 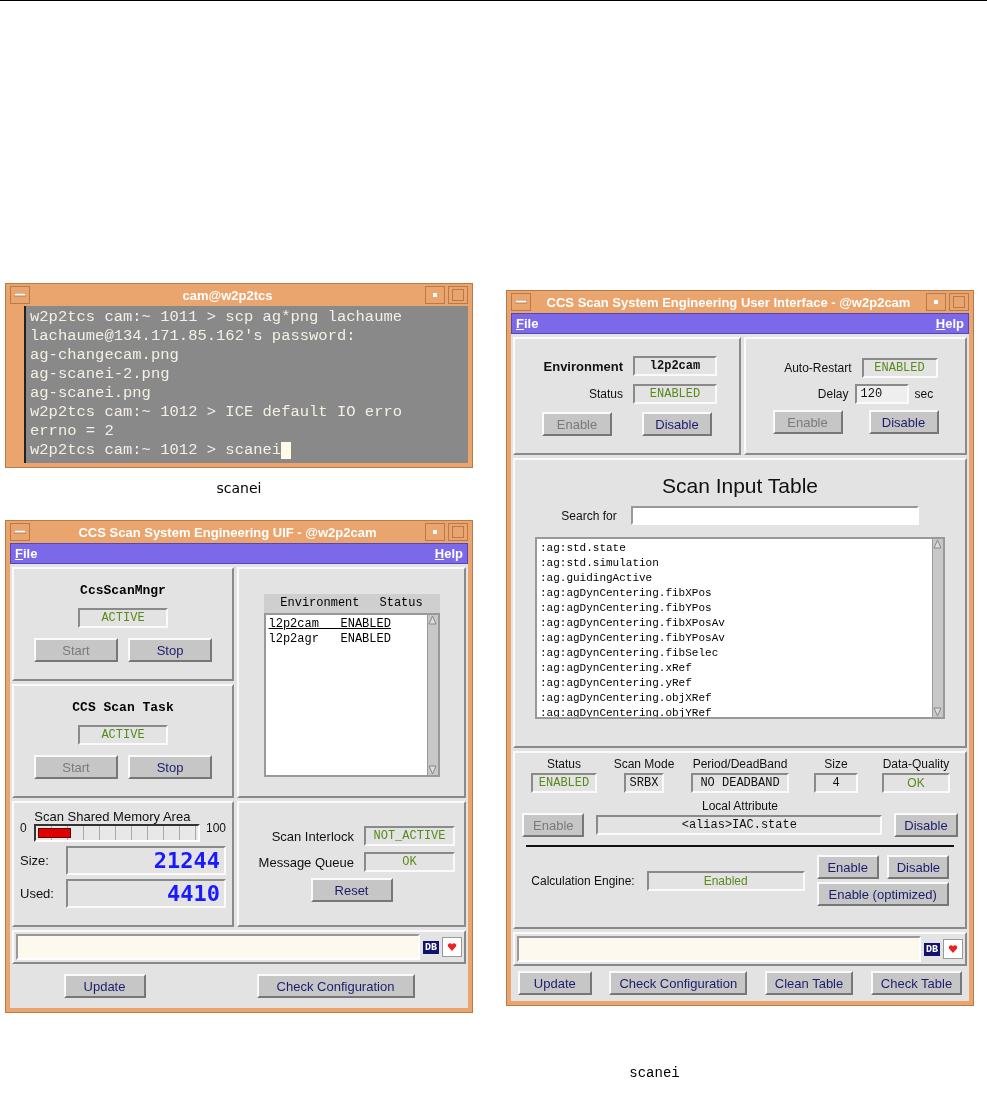 I want to click on column-label: Scan Mode, so click(x=644, y=764).